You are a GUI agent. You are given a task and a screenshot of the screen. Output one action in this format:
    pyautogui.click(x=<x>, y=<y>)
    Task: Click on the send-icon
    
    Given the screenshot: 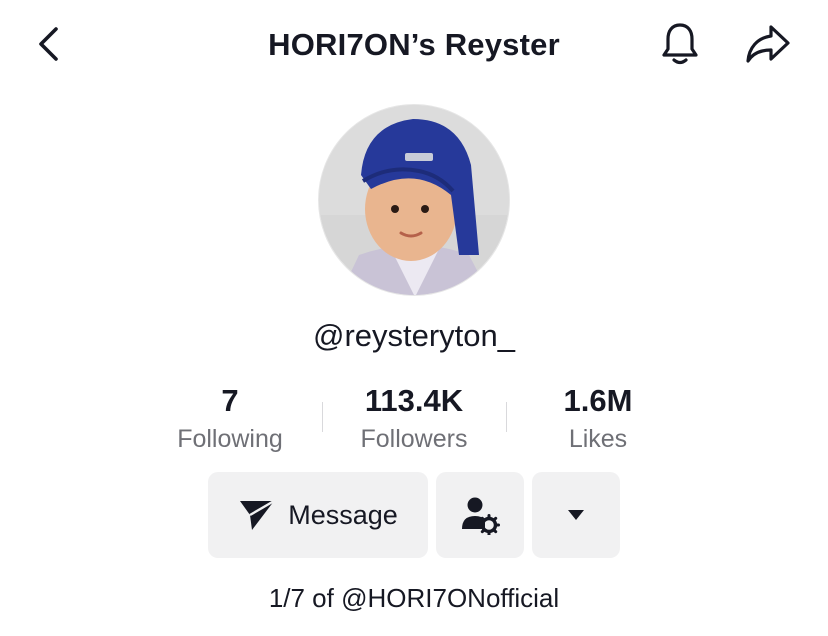 What is the action you would take?
    pyautogui.click(x=257, y=514)
    